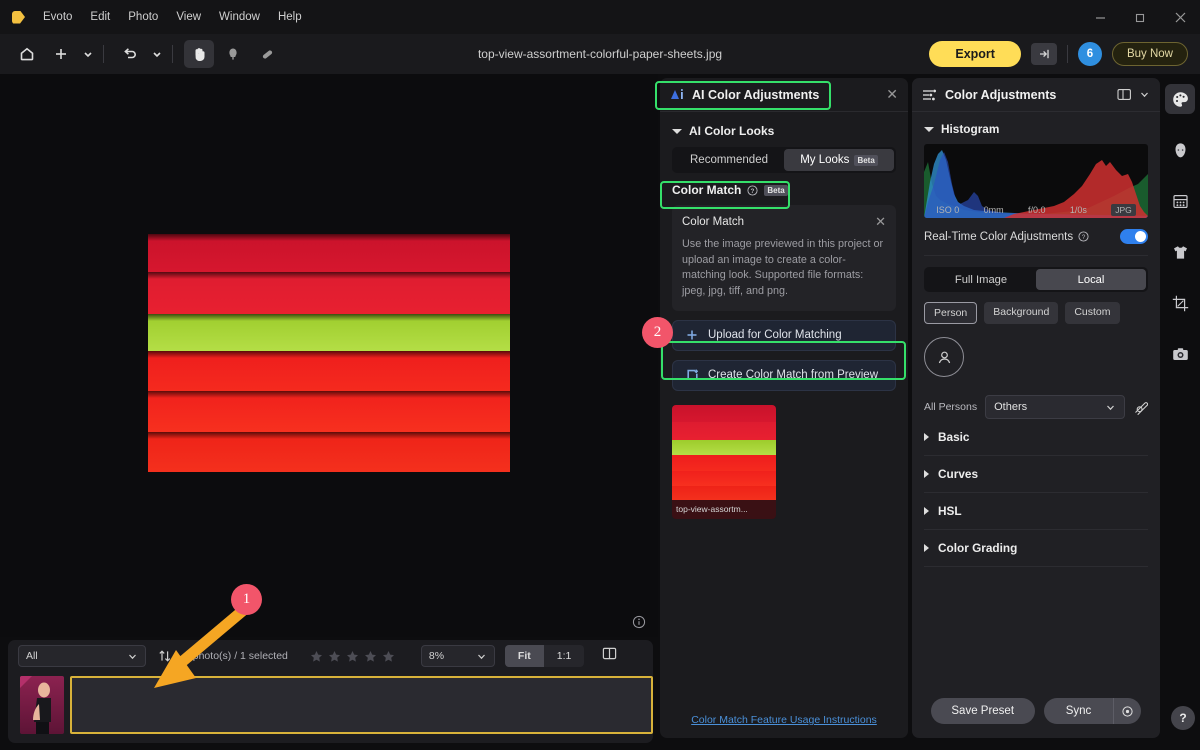 This screenshot has width=1200, height=750. What do you see at coordinates (188, 17) in the screenshot?
I see `menu-item-view: View` at bounding box center [188, 17].